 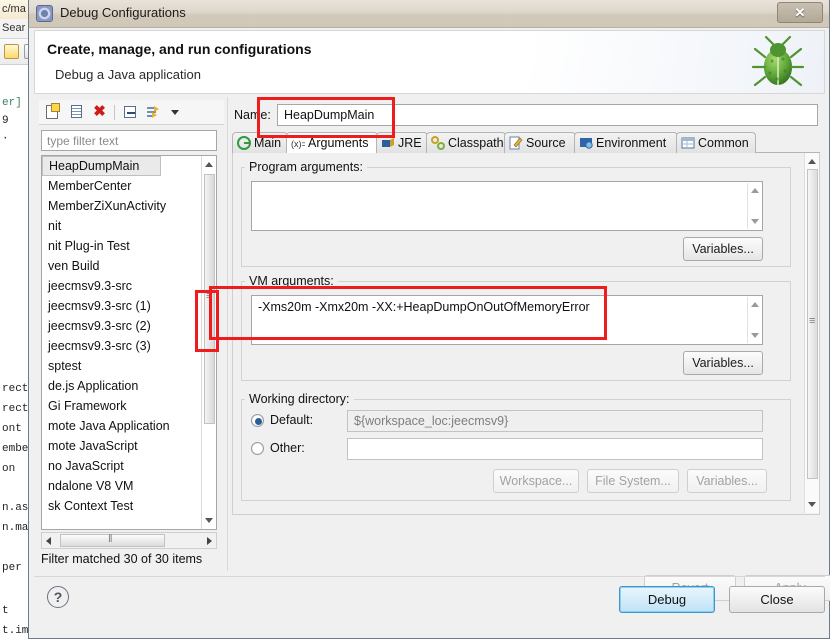 I want to click on tab-label: Main, so click(x=268, y=143).